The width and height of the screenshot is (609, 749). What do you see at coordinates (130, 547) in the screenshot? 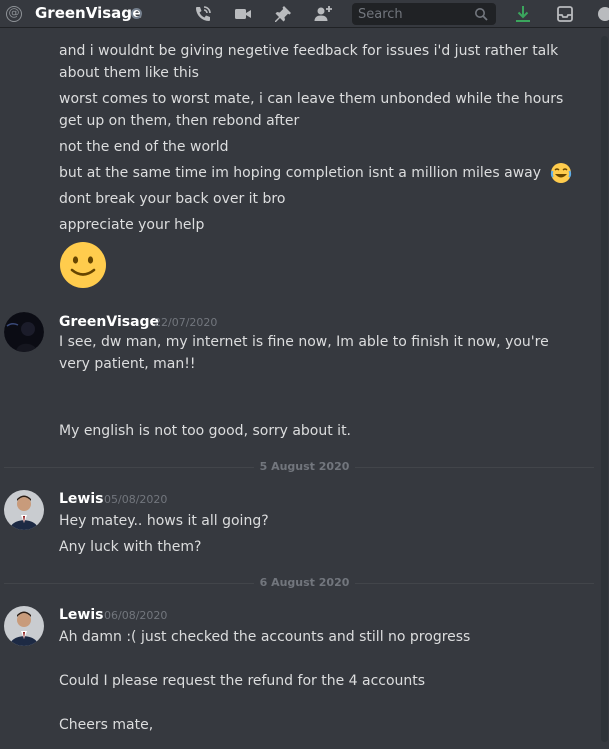
I see `message-text: Any luck with them?` at bounding box center [130, 547].